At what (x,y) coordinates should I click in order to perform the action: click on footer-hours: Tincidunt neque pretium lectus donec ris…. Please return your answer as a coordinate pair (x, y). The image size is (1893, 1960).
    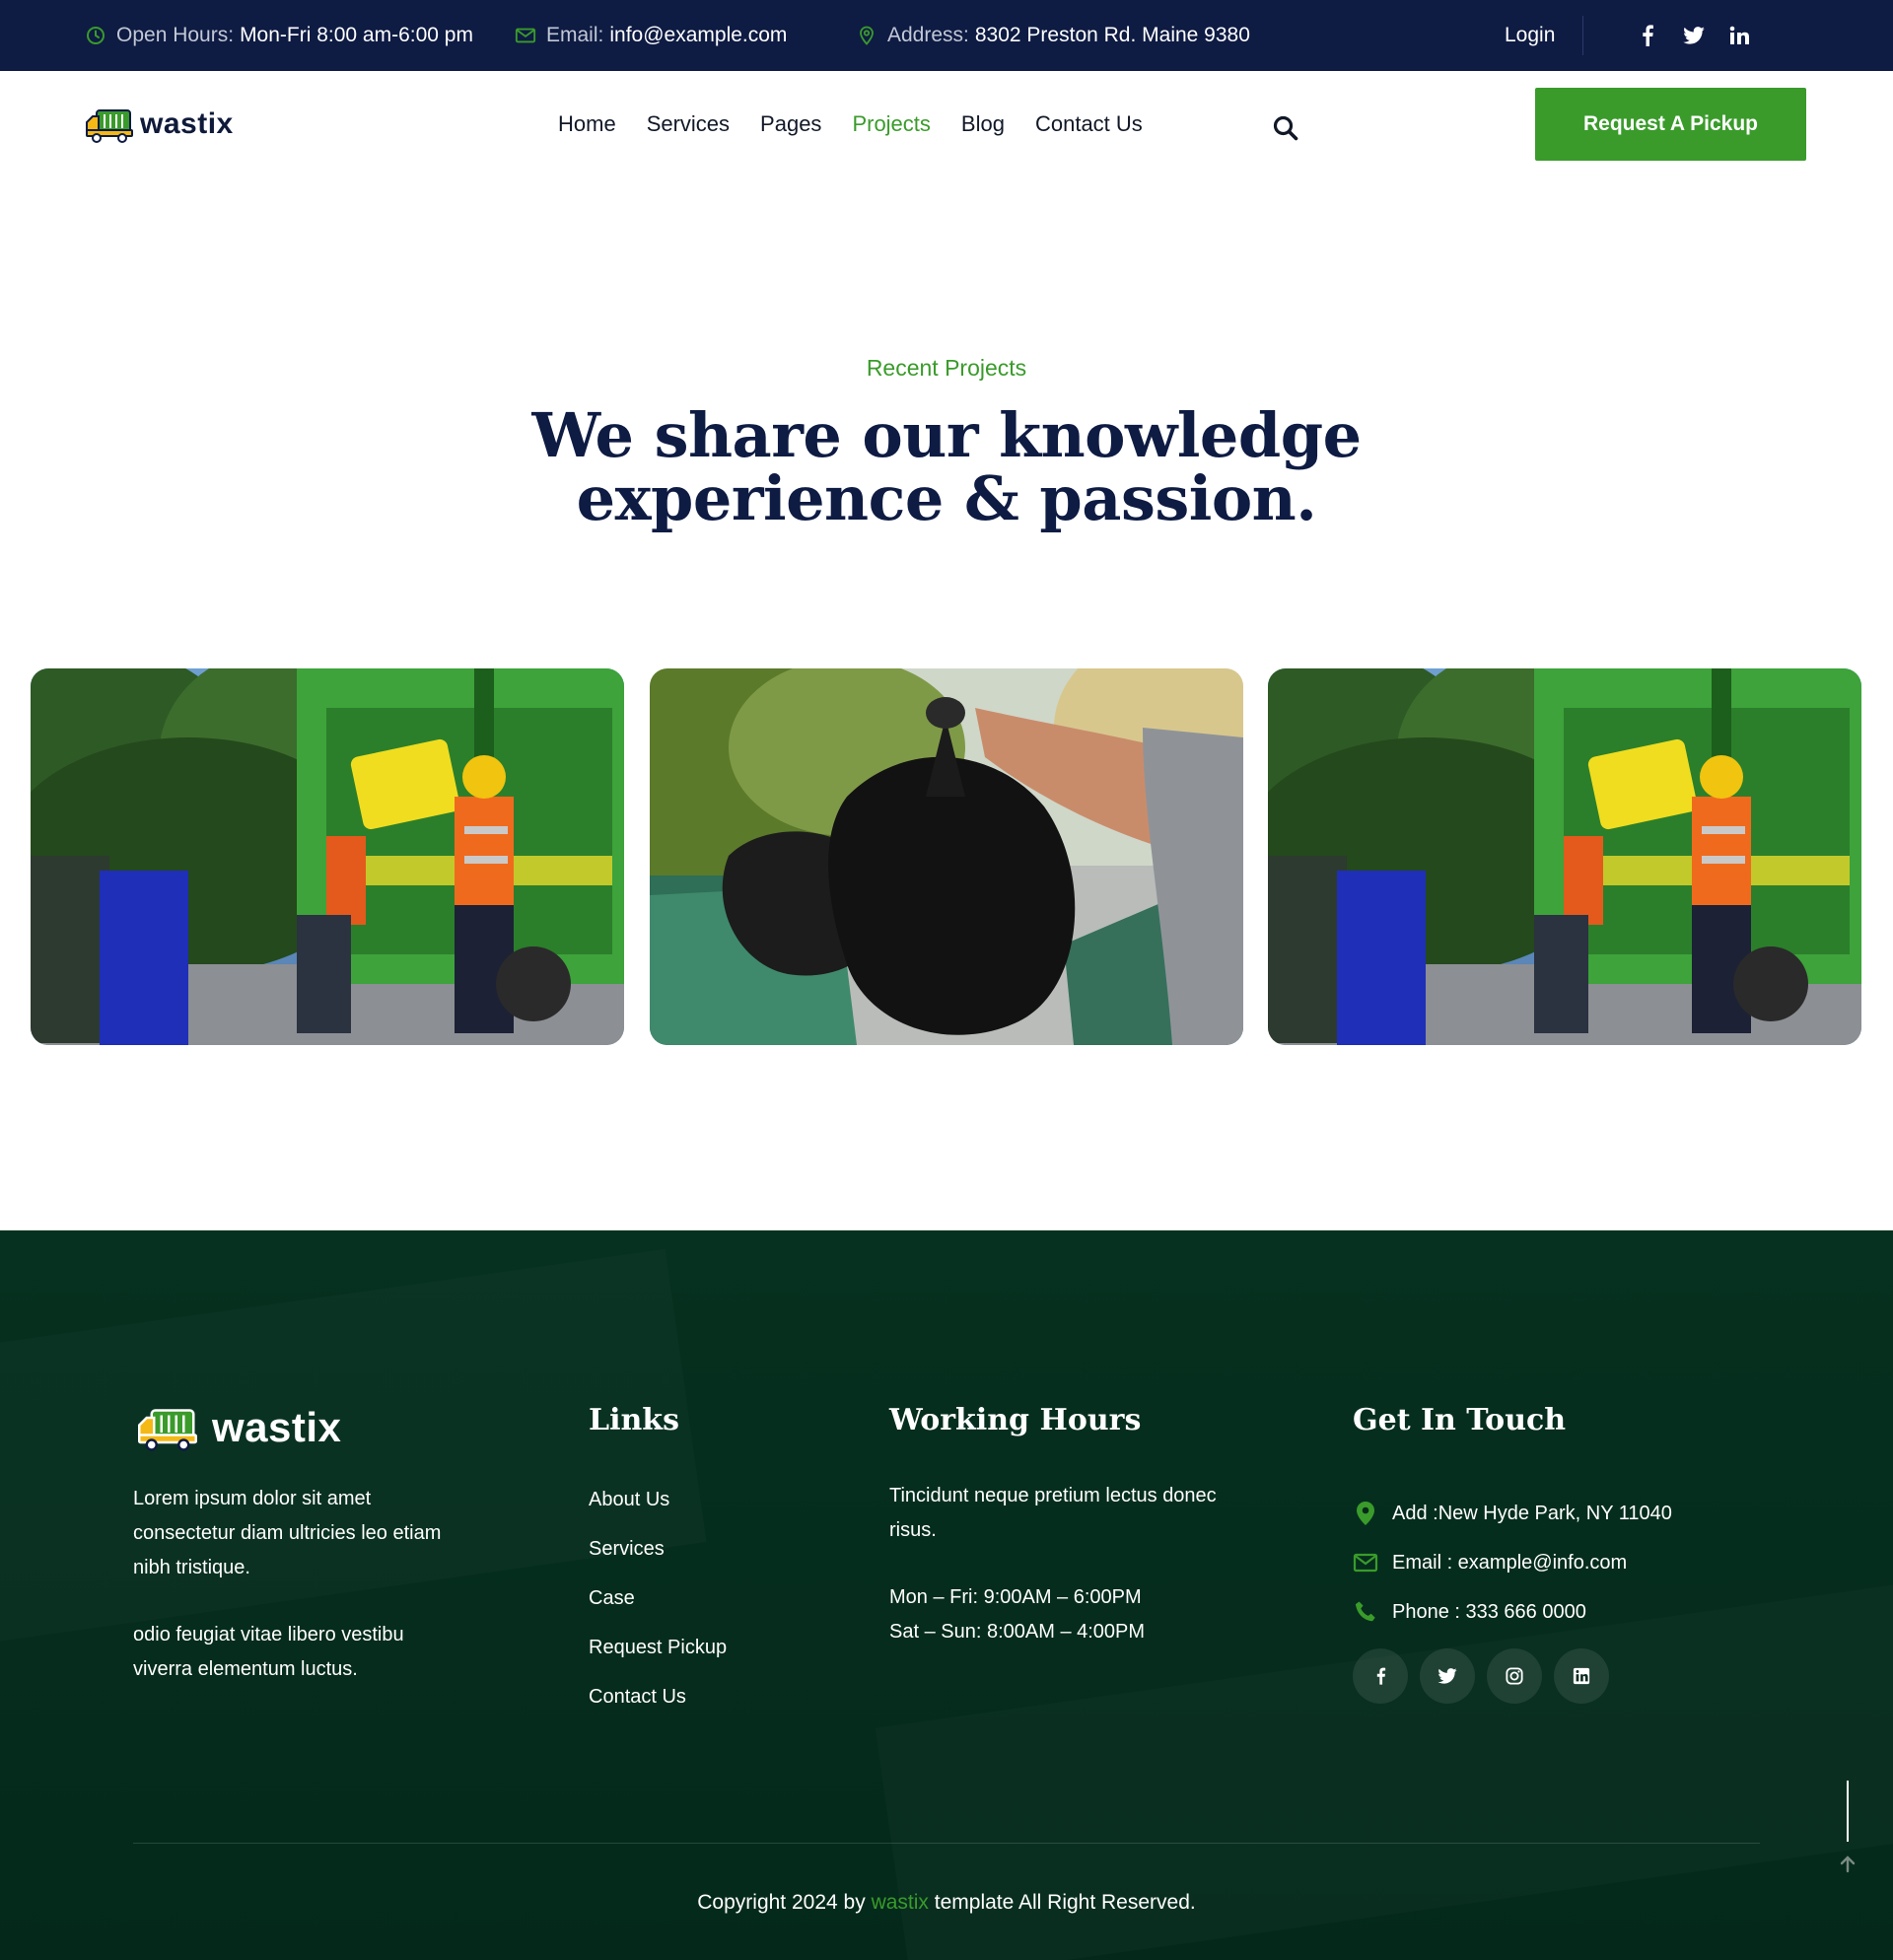
    Looking at the image, I should click on (1057, 1564).